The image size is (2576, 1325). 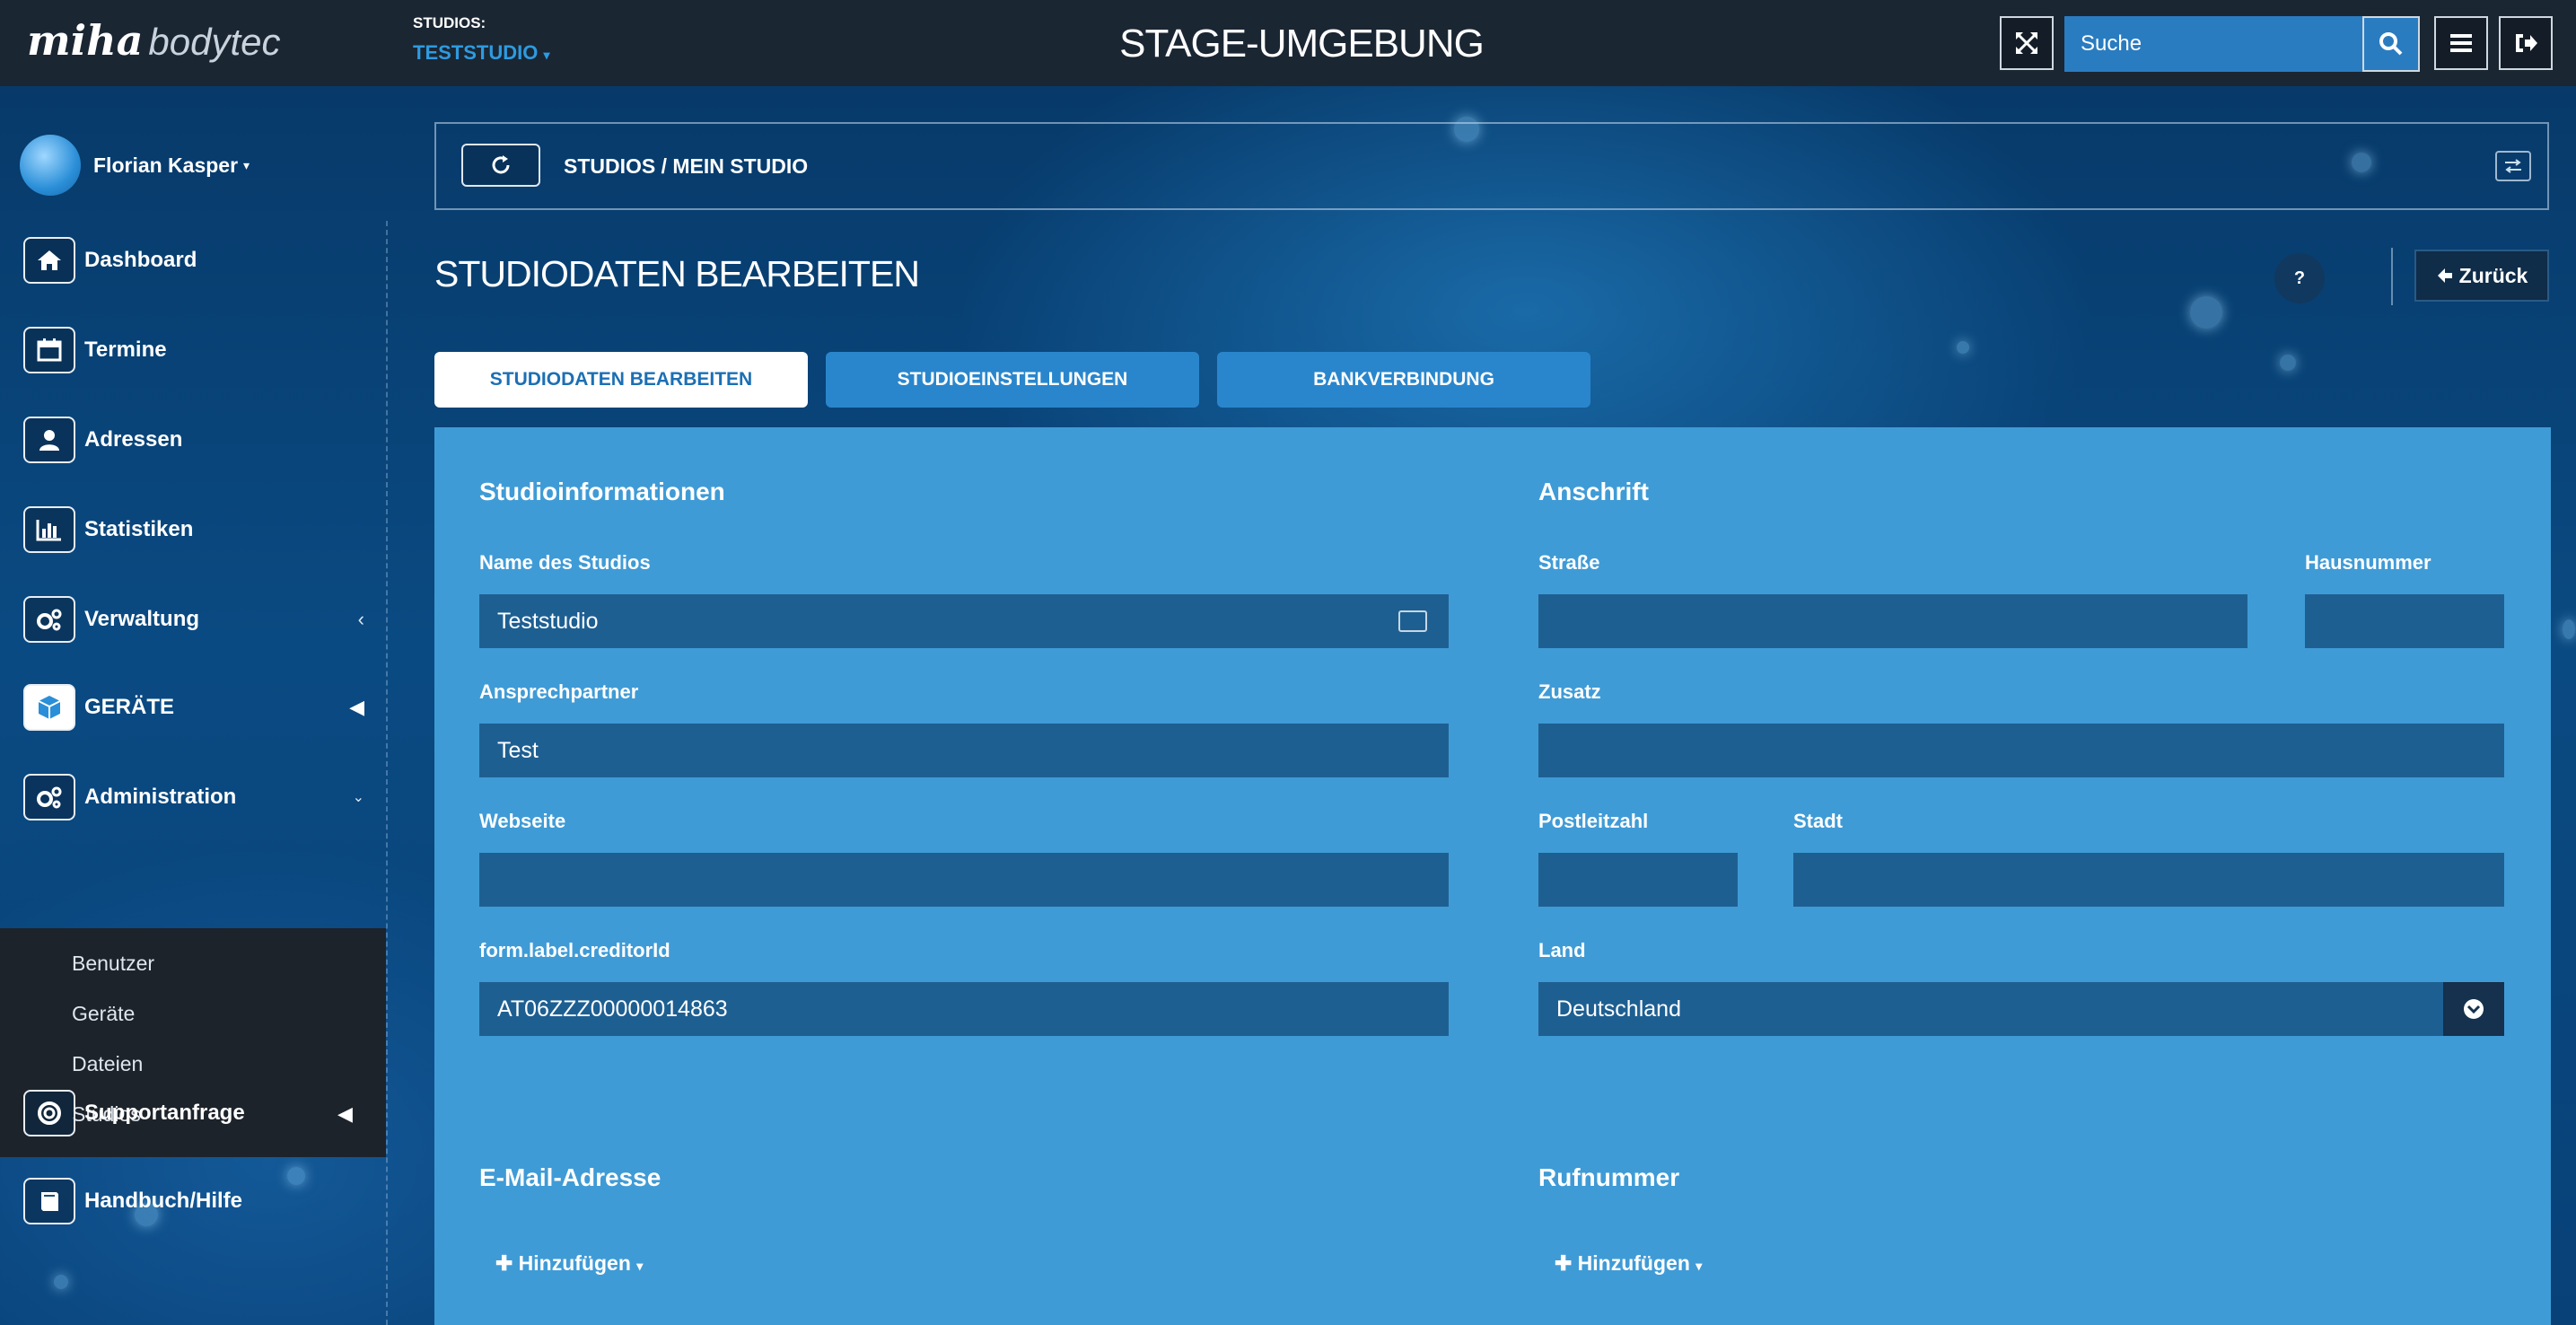 I want to click on fullscreen-button, so click(x=2027, y=43).